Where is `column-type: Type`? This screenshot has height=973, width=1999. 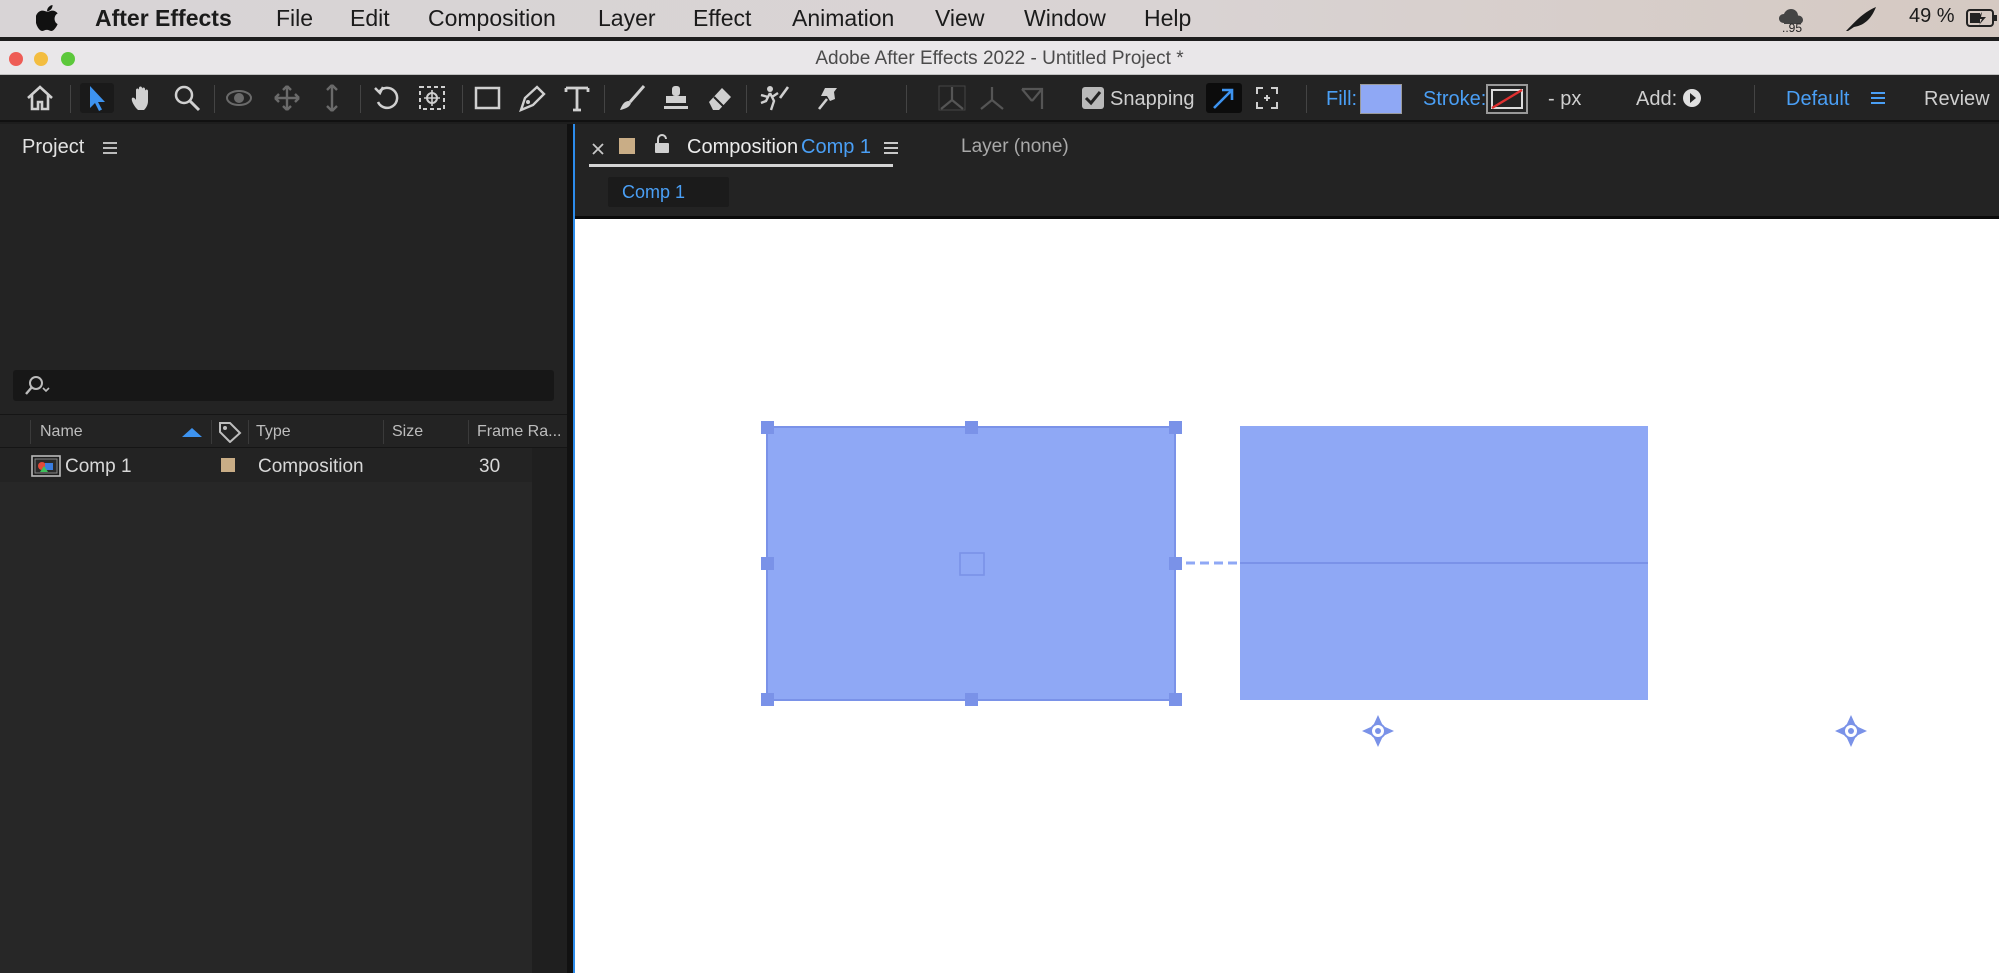 column-type: Type is located at coordinates (273, 432).